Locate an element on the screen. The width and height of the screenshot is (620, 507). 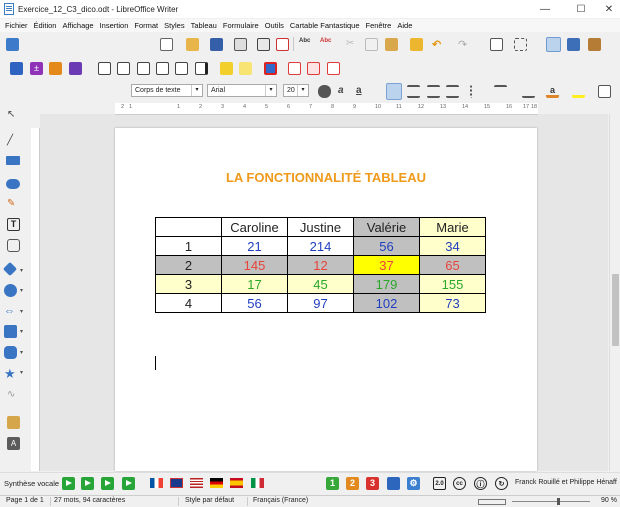
ellipse-icon is located at coordinates (13, 184).